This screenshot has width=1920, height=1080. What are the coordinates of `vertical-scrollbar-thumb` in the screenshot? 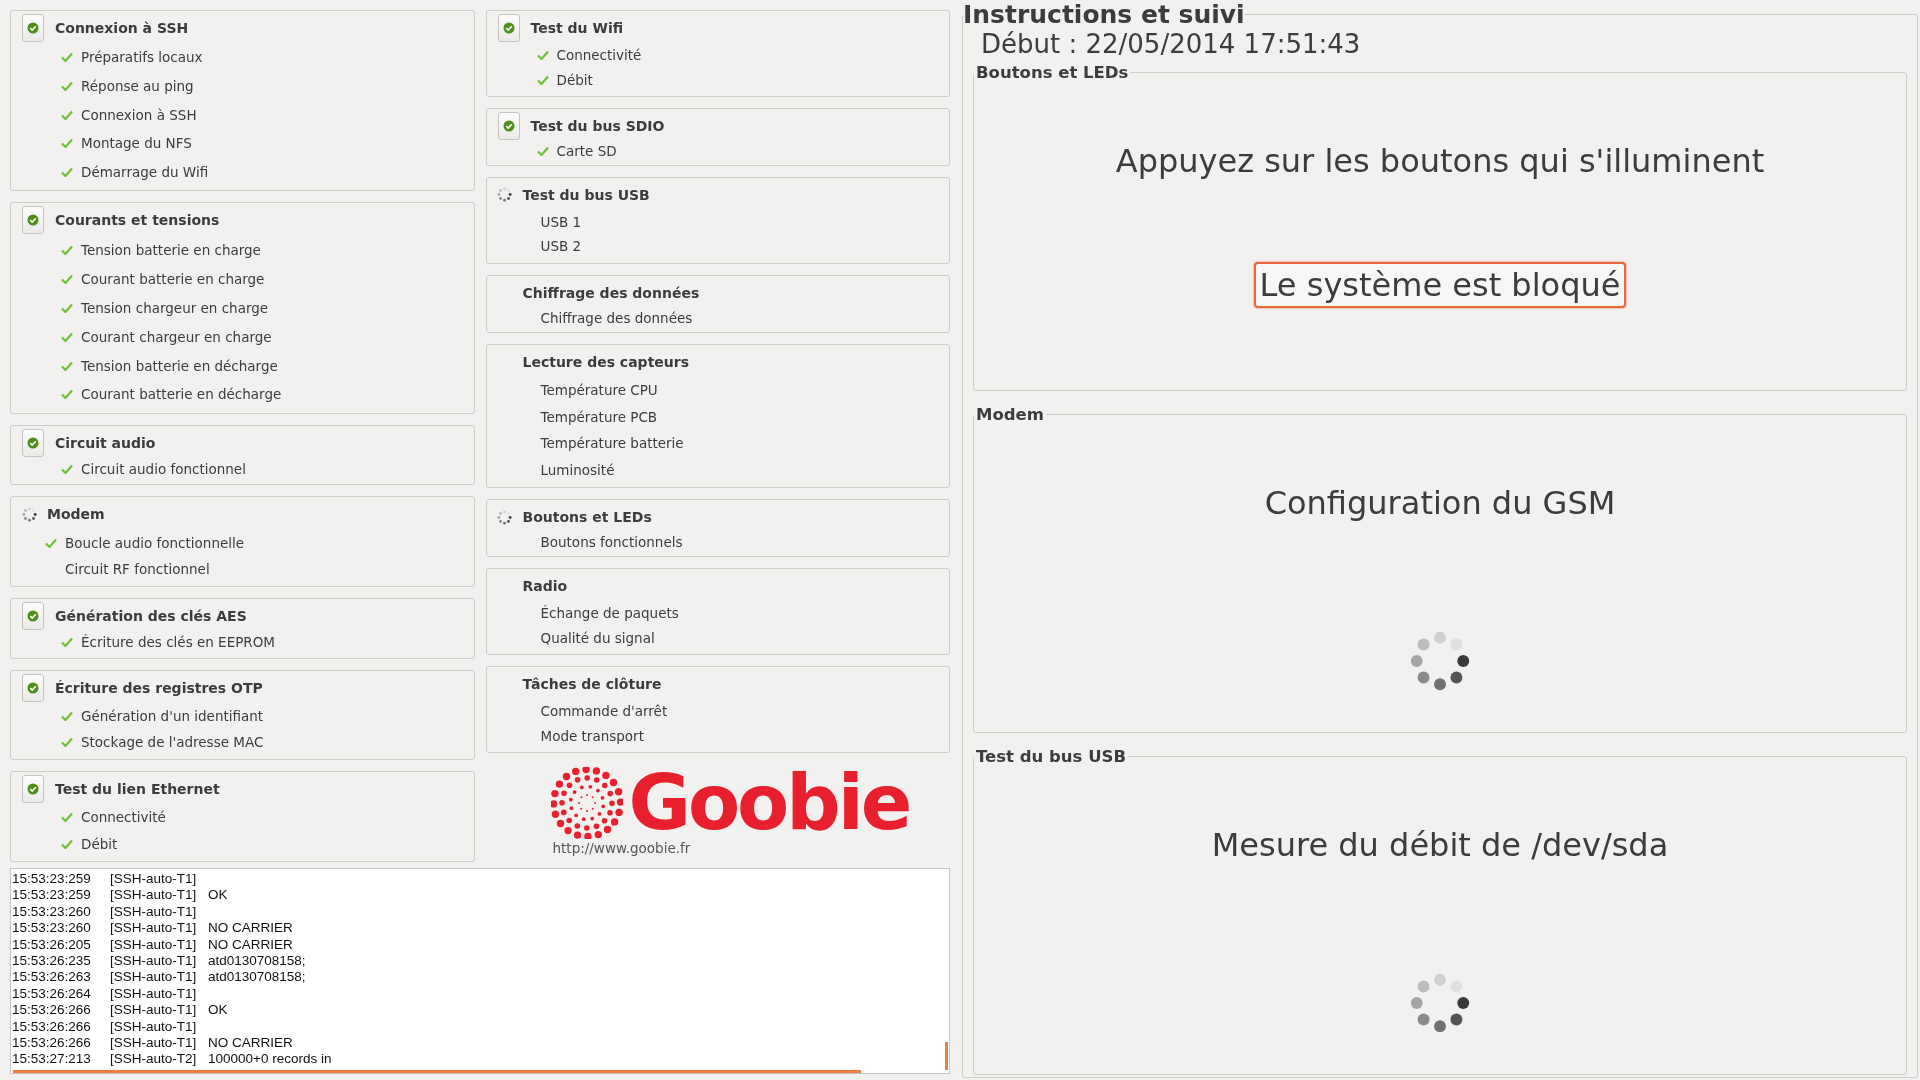 It's located at (946, 1056).